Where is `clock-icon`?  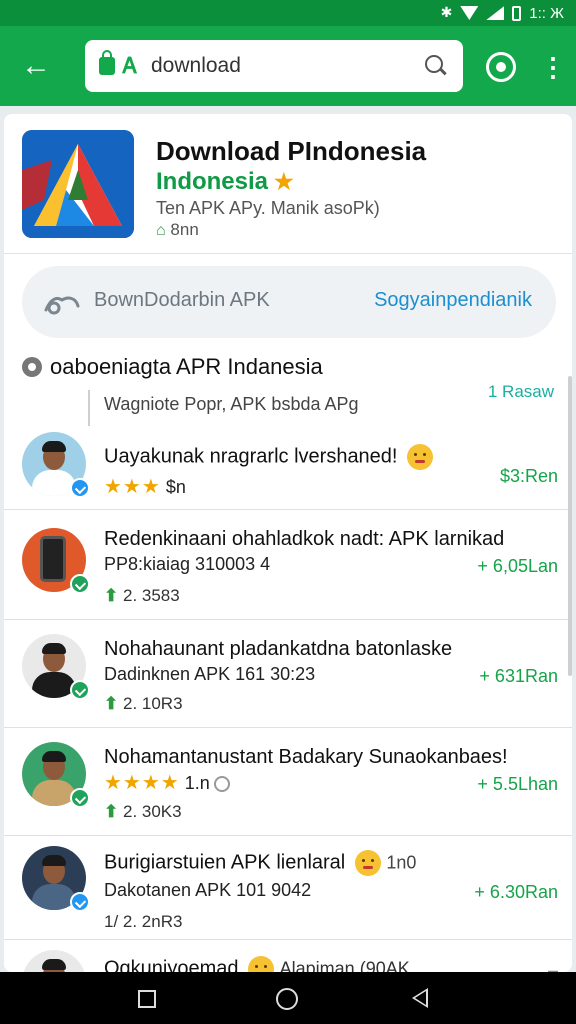
clock-icon is located at coordinates (221, 784).